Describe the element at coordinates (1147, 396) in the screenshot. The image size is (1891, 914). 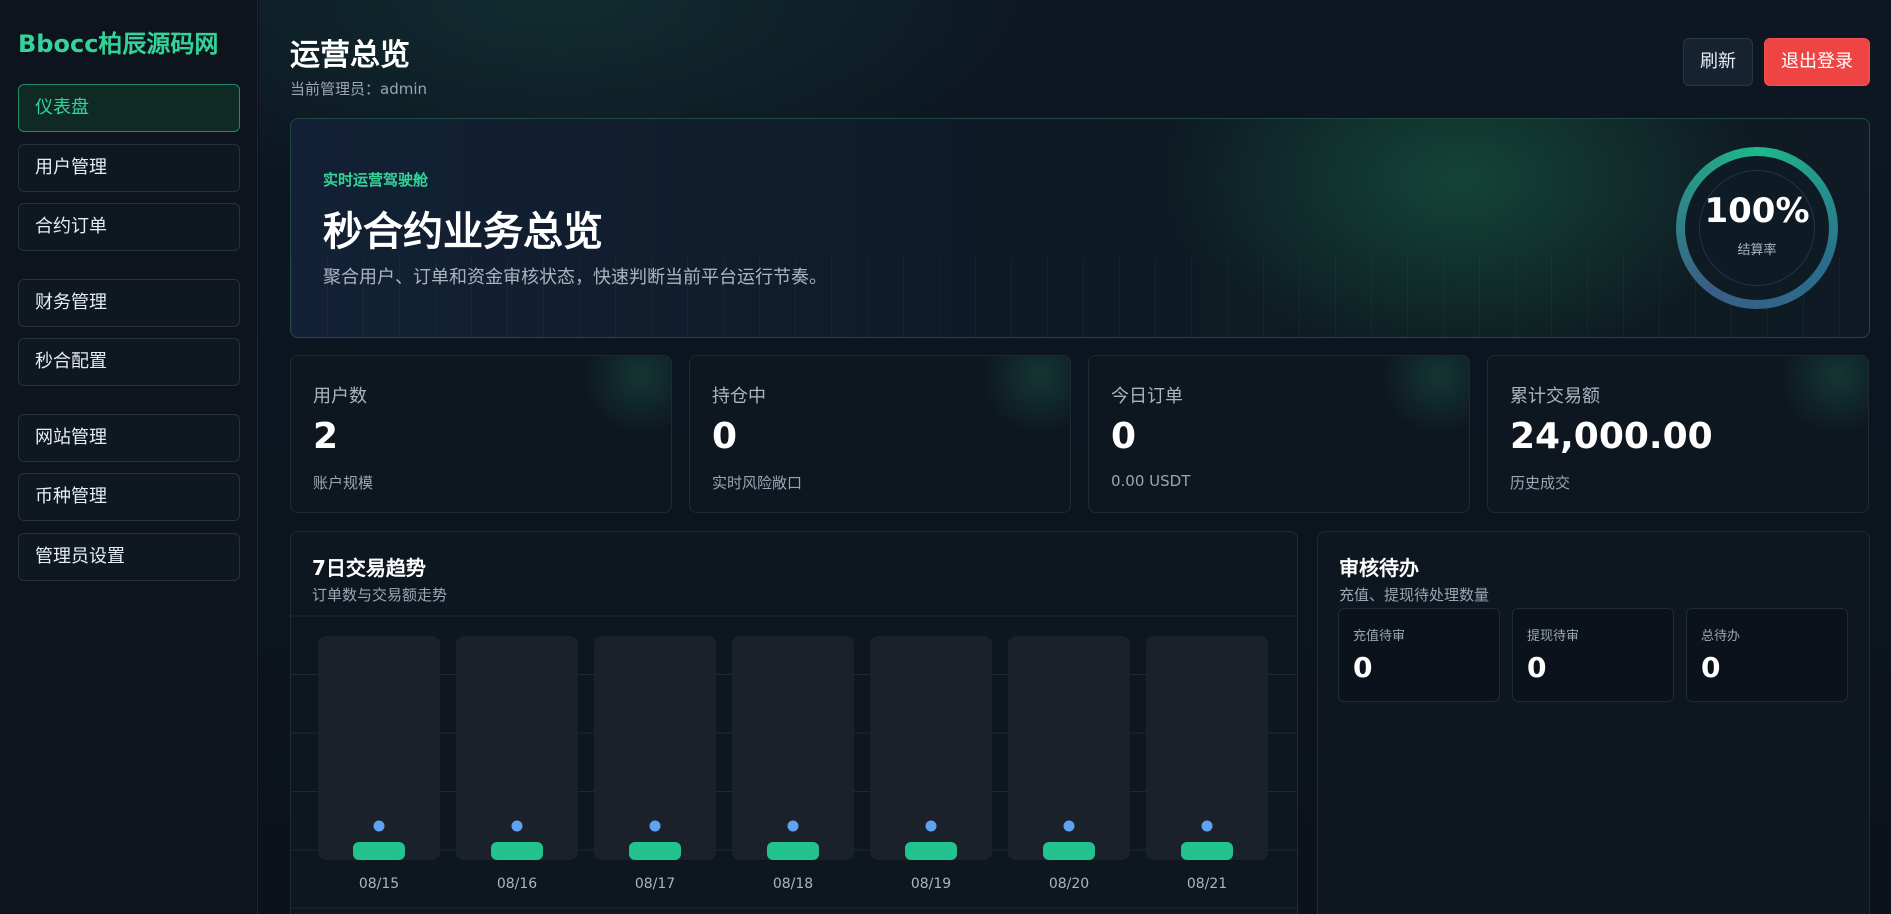
I see `stat-label: 今日订单` at that location.